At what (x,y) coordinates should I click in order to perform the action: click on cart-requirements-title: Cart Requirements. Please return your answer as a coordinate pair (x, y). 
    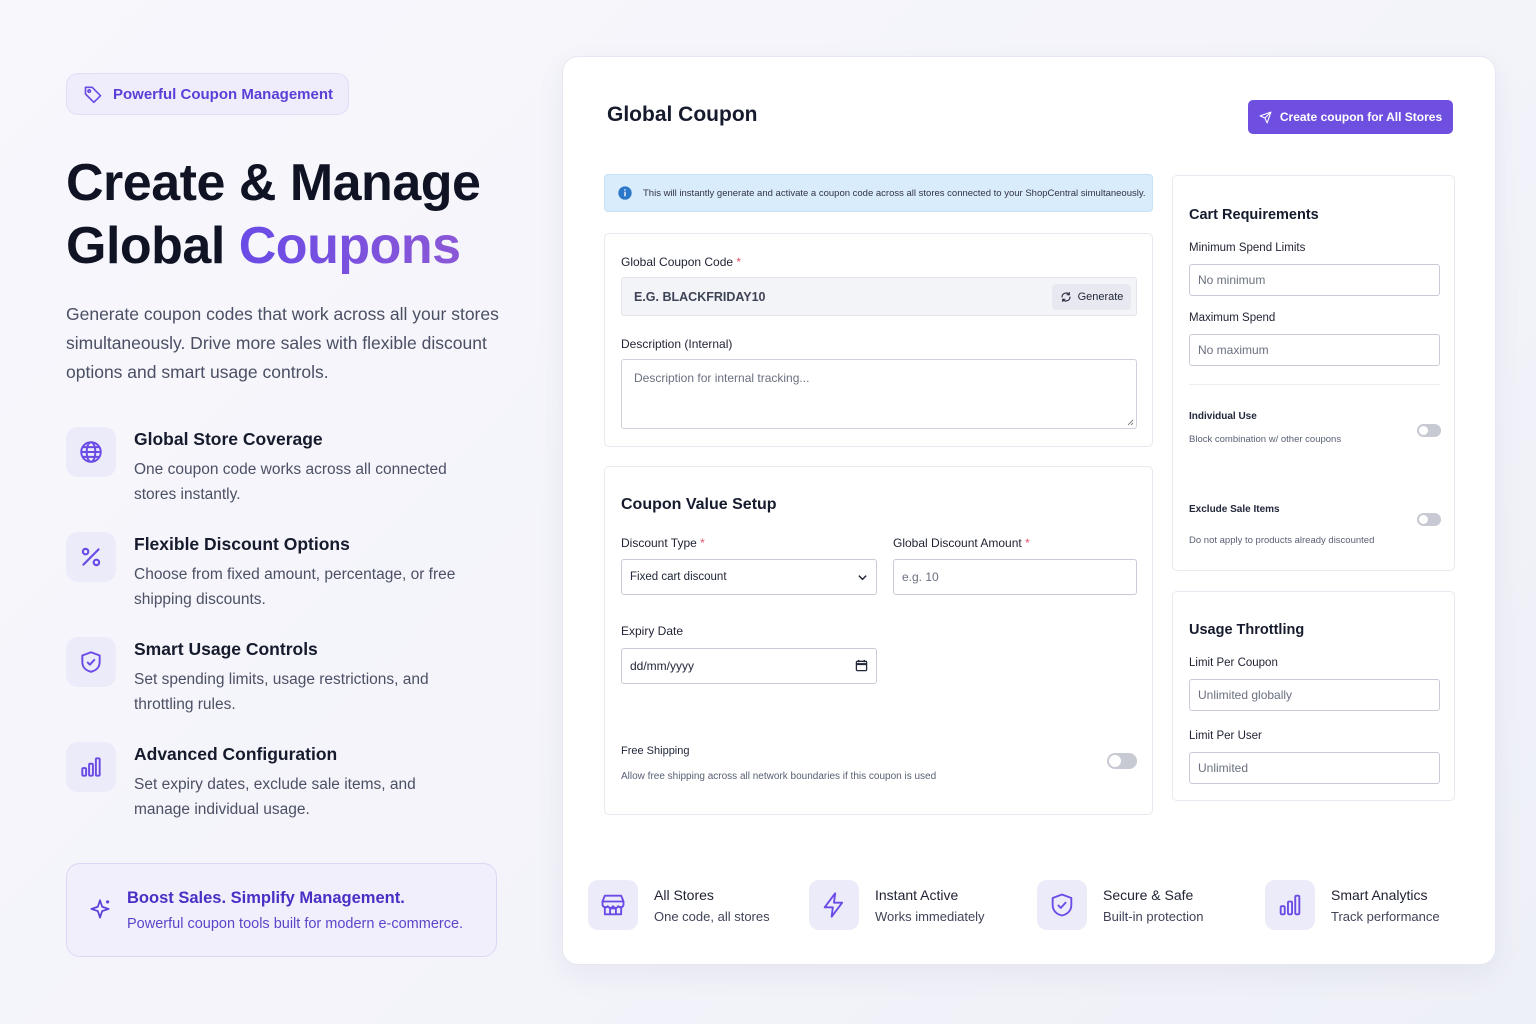
    Looking at the image, I should click on (1254, 215).